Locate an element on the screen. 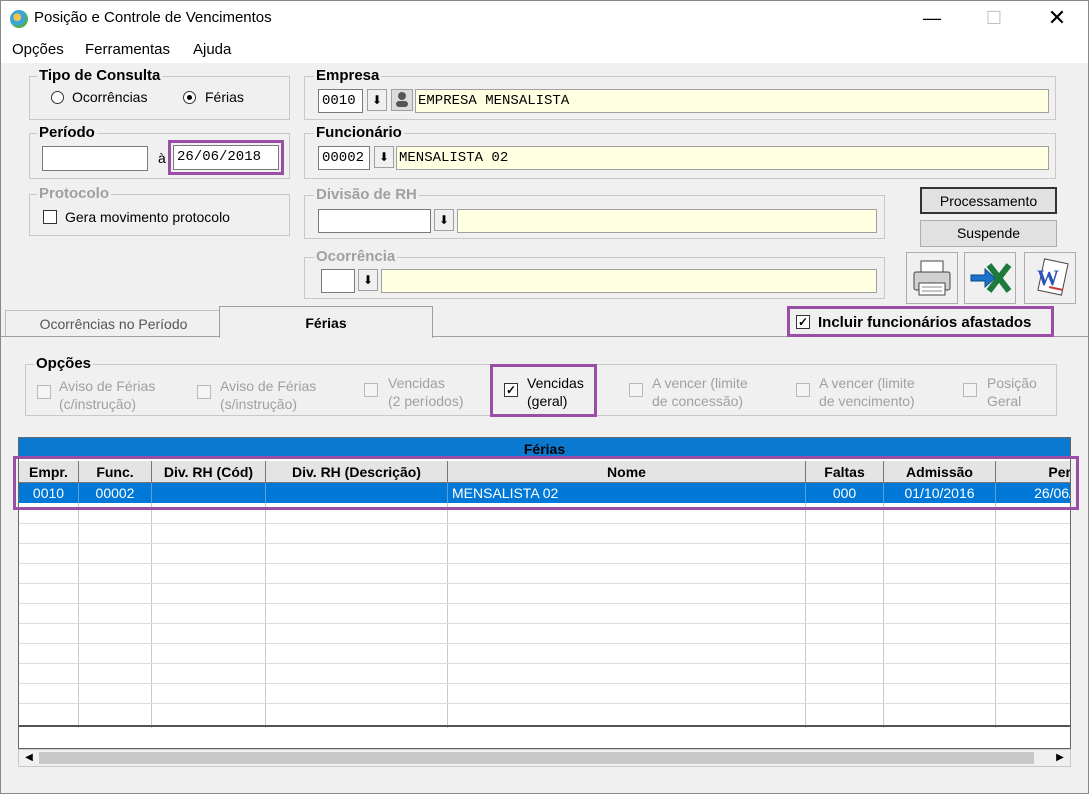 The height and width of the screenshot is (794, 1089). menu-ferramentas: Ferramentas is located at coordinates (127, 49).